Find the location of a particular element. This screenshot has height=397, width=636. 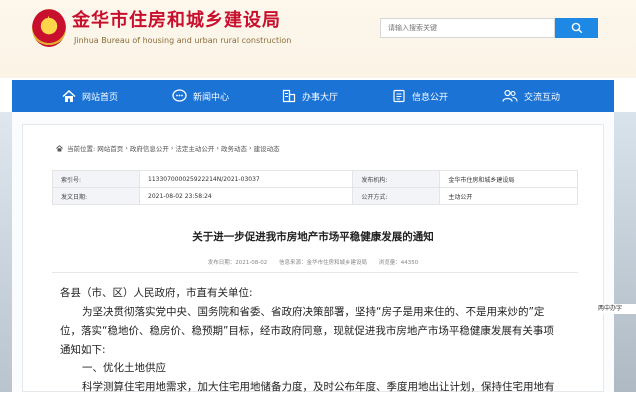

users-icon is located at coordinates (510, 95).